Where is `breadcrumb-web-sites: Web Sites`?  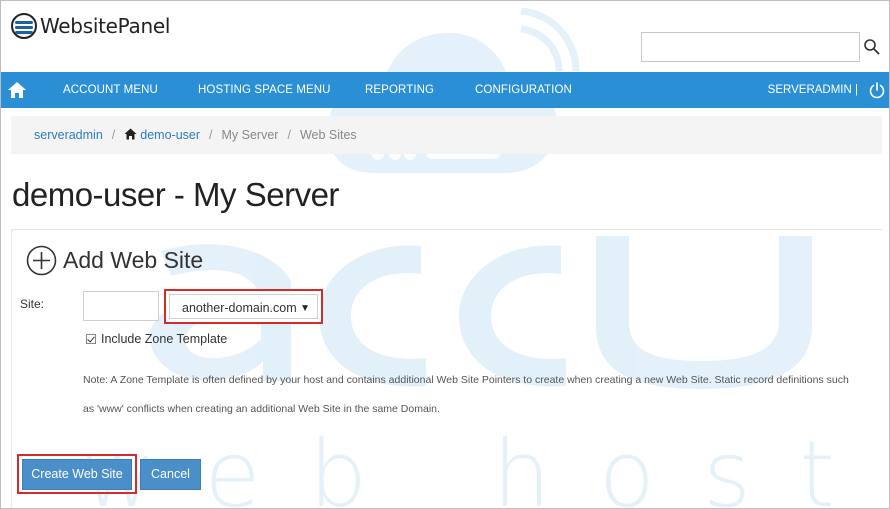 breadcrumb-web-sites: Web Sites is located at coordinates (328, 135).